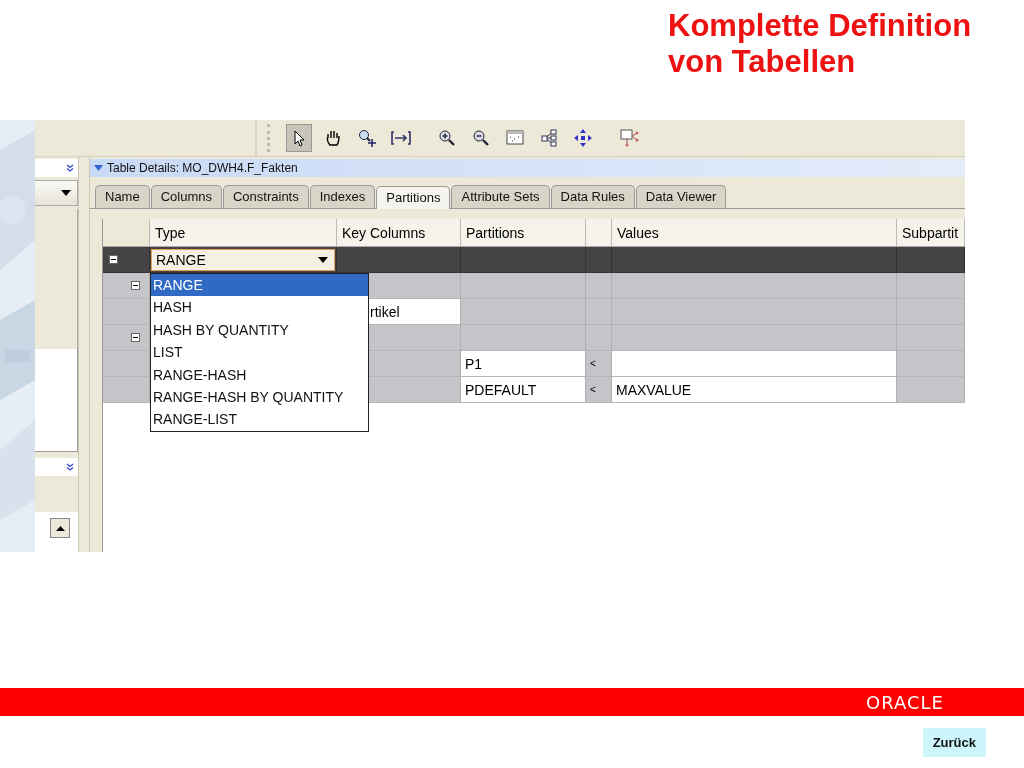  Describe the element at coordinates (681, 196) in the screenshot. I see `tab: Data Viewer` at that location.